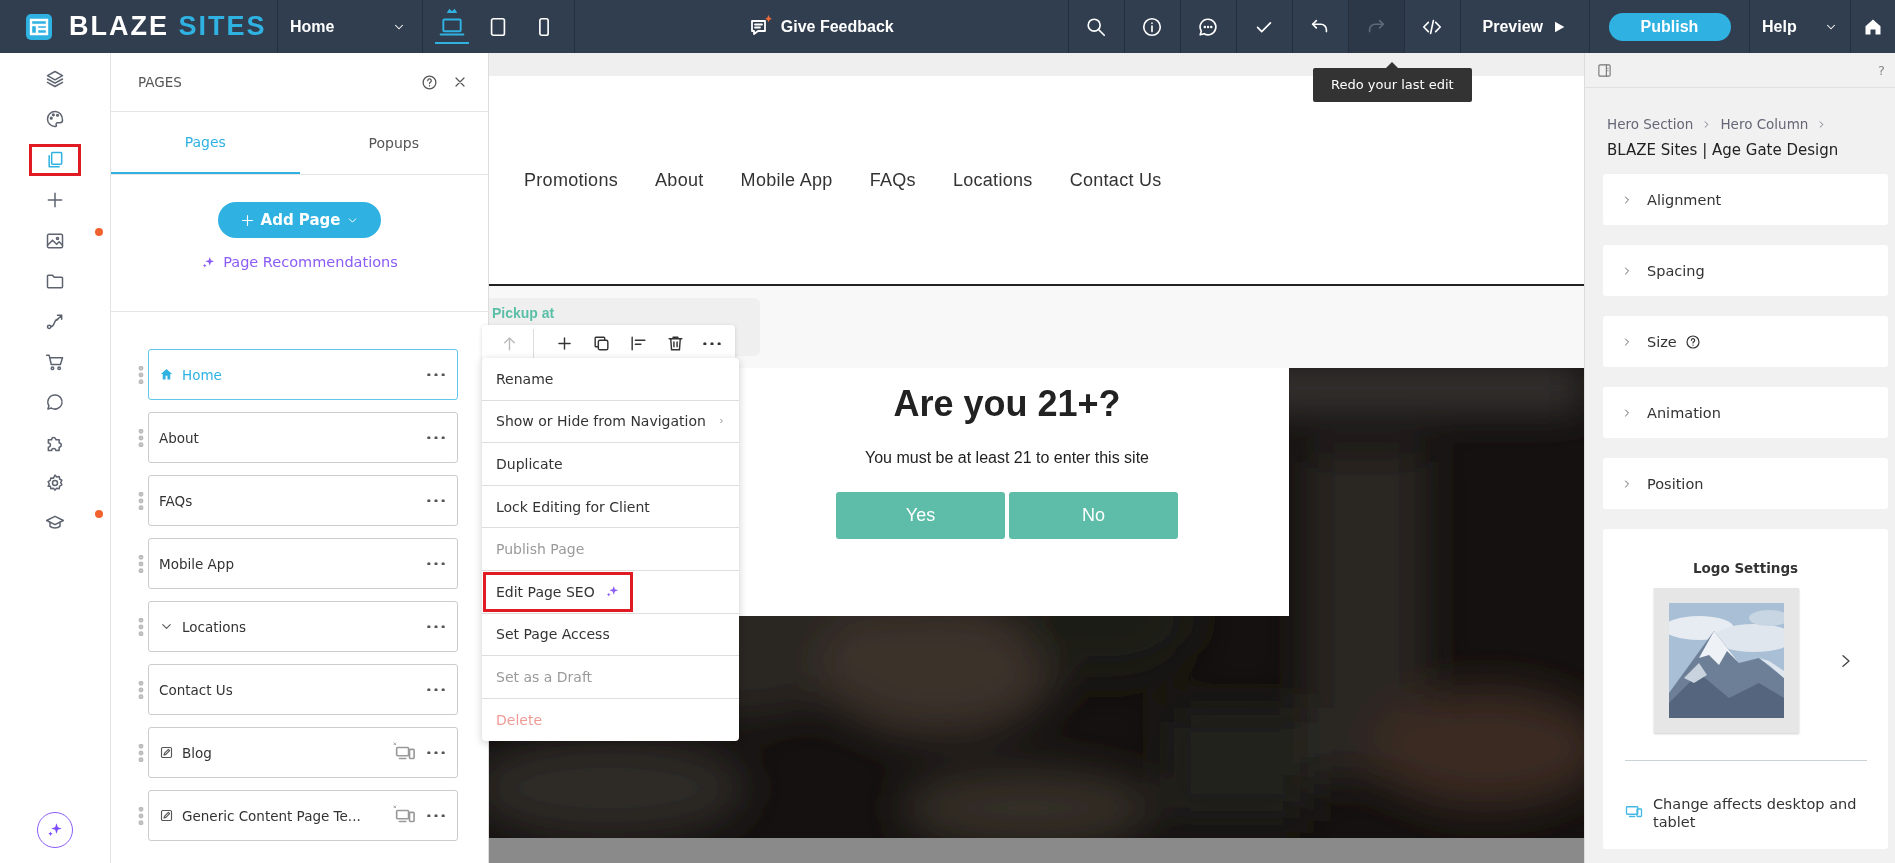  I want to click on pages-button, so click(55, 159).